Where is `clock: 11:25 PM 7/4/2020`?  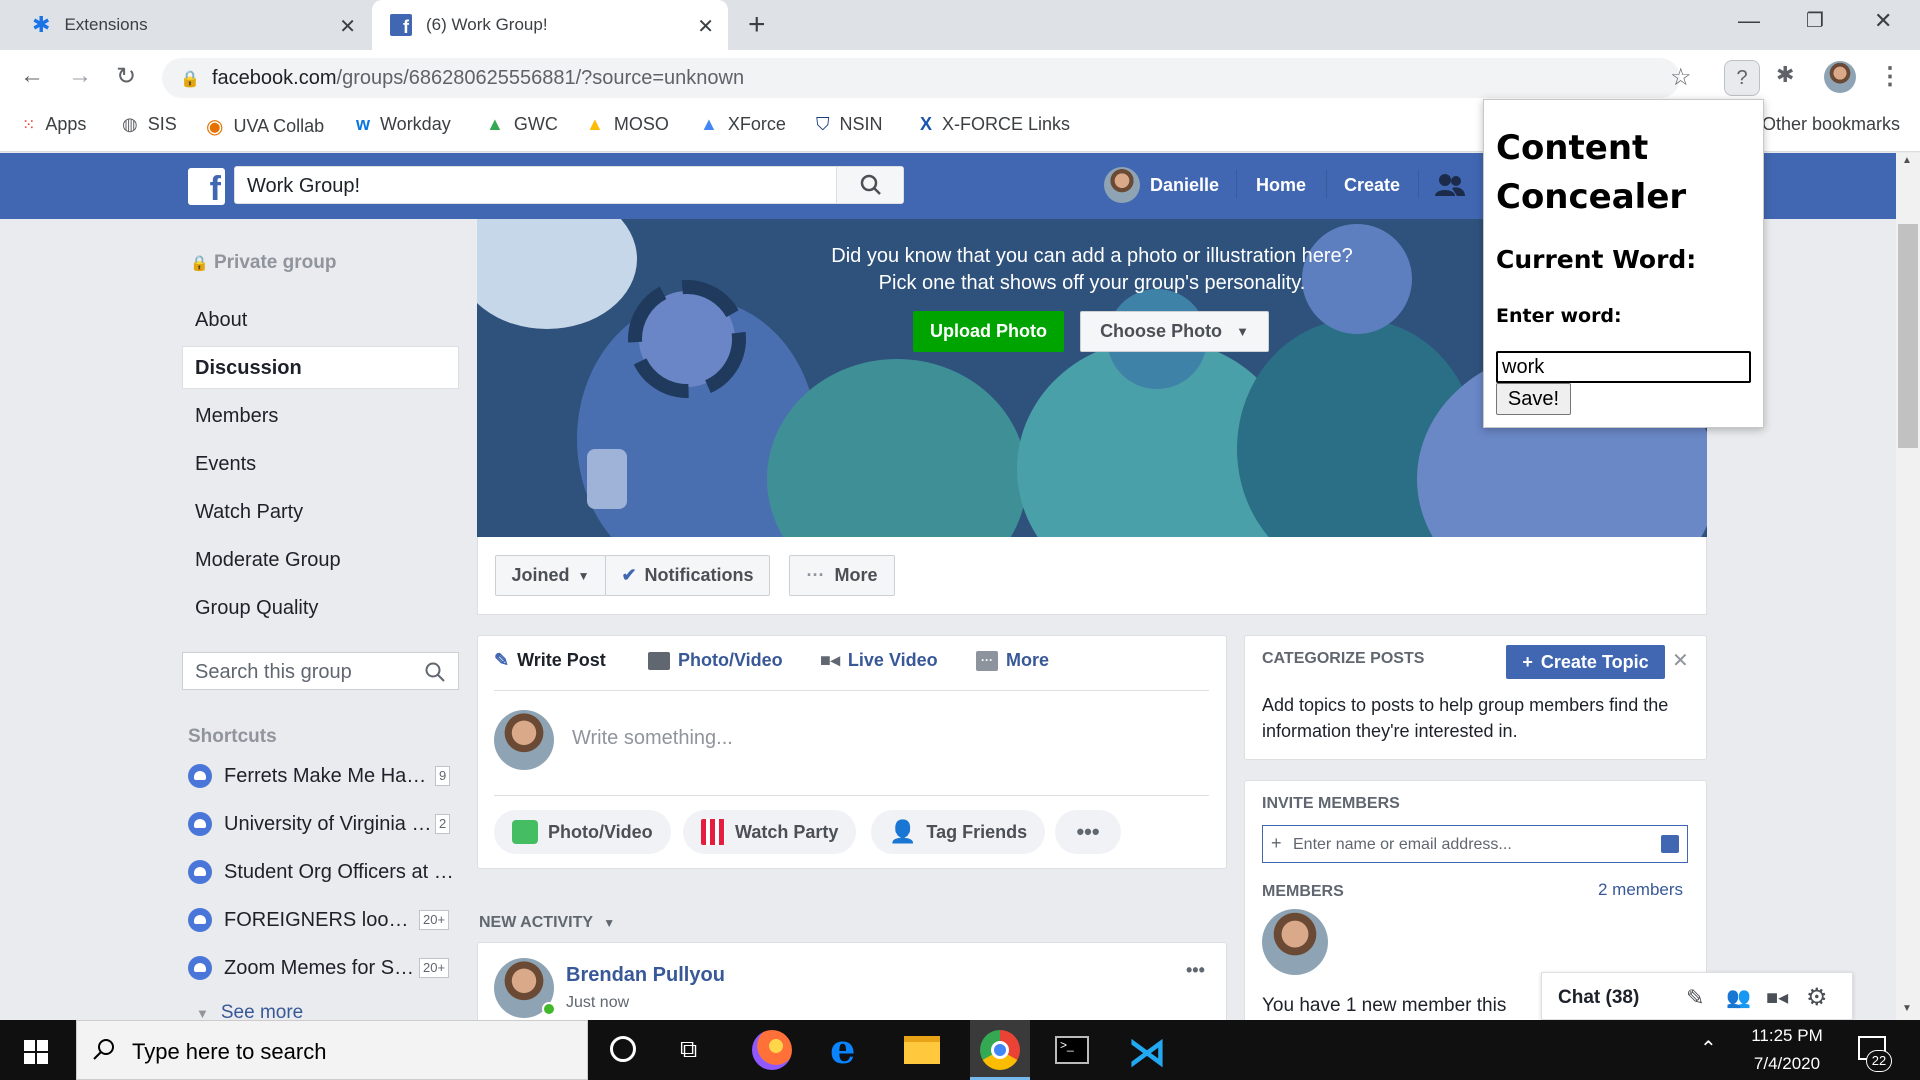
clock: 11:25 PM 7/4/2020 is located at coordinates (1787, 1050).